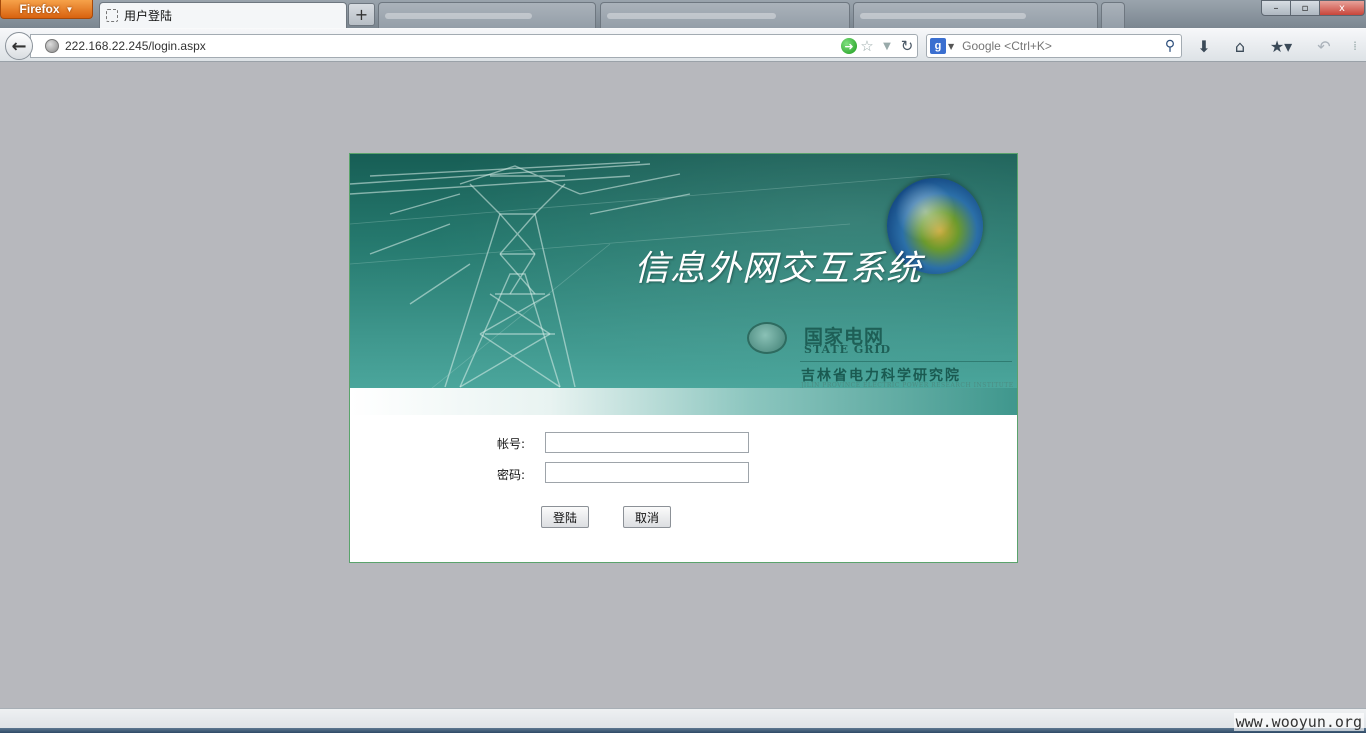  I want to click on banner-divider, so click(906, 361).